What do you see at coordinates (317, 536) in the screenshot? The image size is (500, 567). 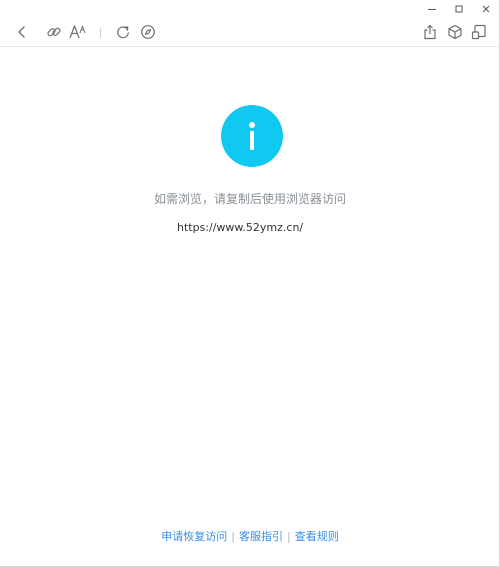 I see `view-rules-link: 查看规则` at bounding box center [317, 536].